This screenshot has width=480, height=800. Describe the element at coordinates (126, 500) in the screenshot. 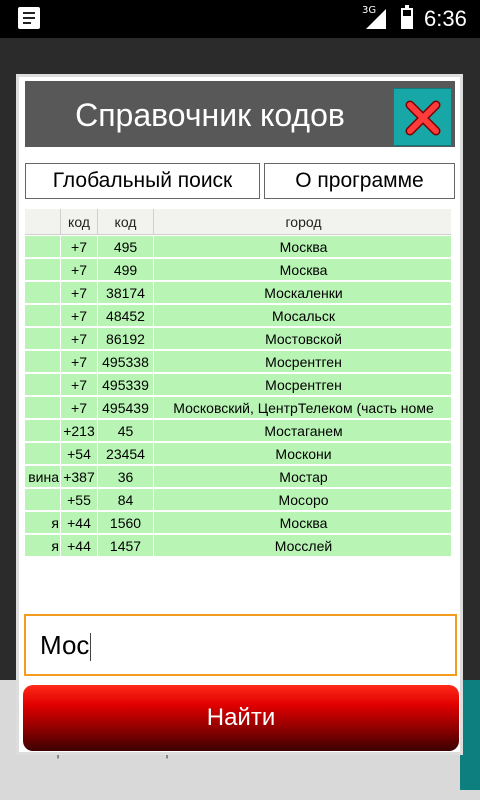

I see `cell-area-code: 84` at that location.